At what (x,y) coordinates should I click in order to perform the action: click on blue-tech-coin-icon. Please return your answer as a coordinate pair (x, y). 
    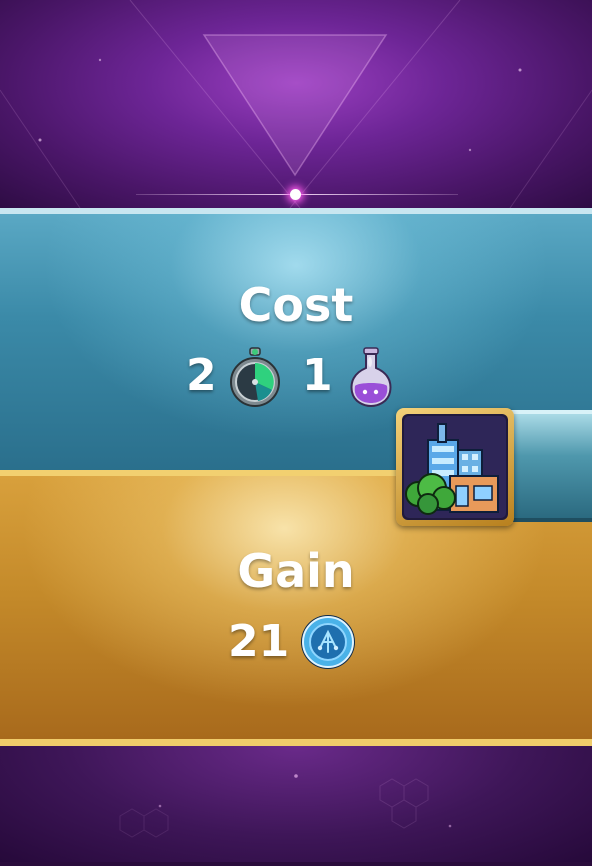
    Looking at the image, I should click on (328, 644).